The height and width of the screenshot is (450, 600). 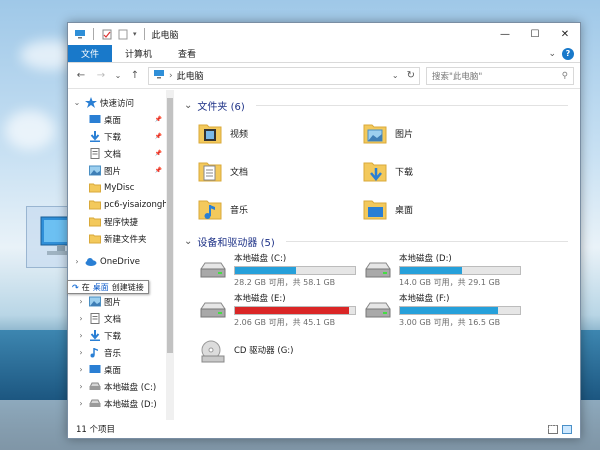 What do you see at coordinates (121, 403) in the screenshot?
I see `sidebar-item: › 本地磁盘 (D:)` at bounding box center [121, 403].